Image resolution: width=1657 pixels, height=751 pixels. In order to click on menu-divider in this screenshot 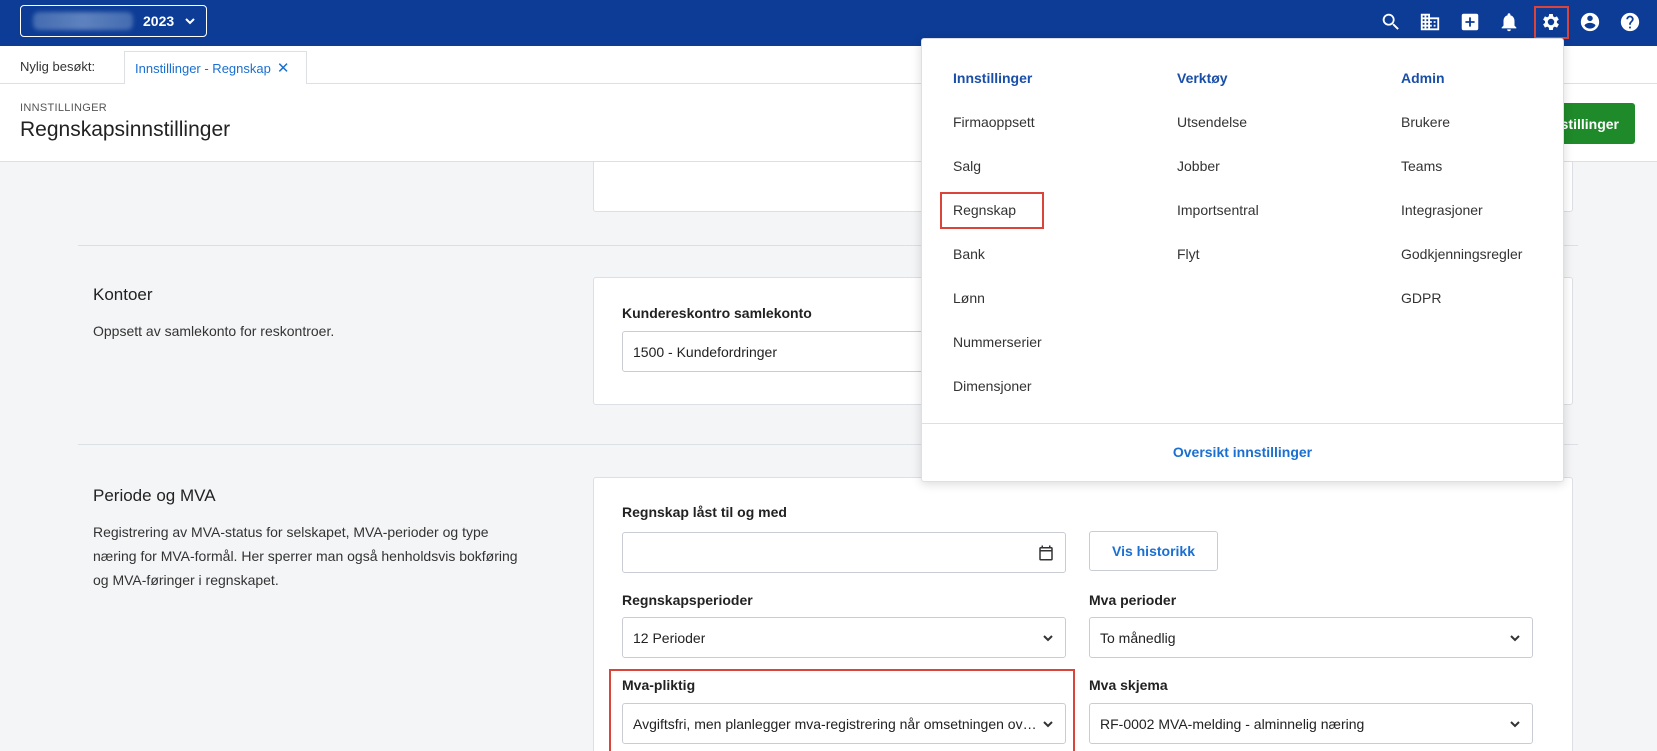, I will do `click(1242, 423)`.